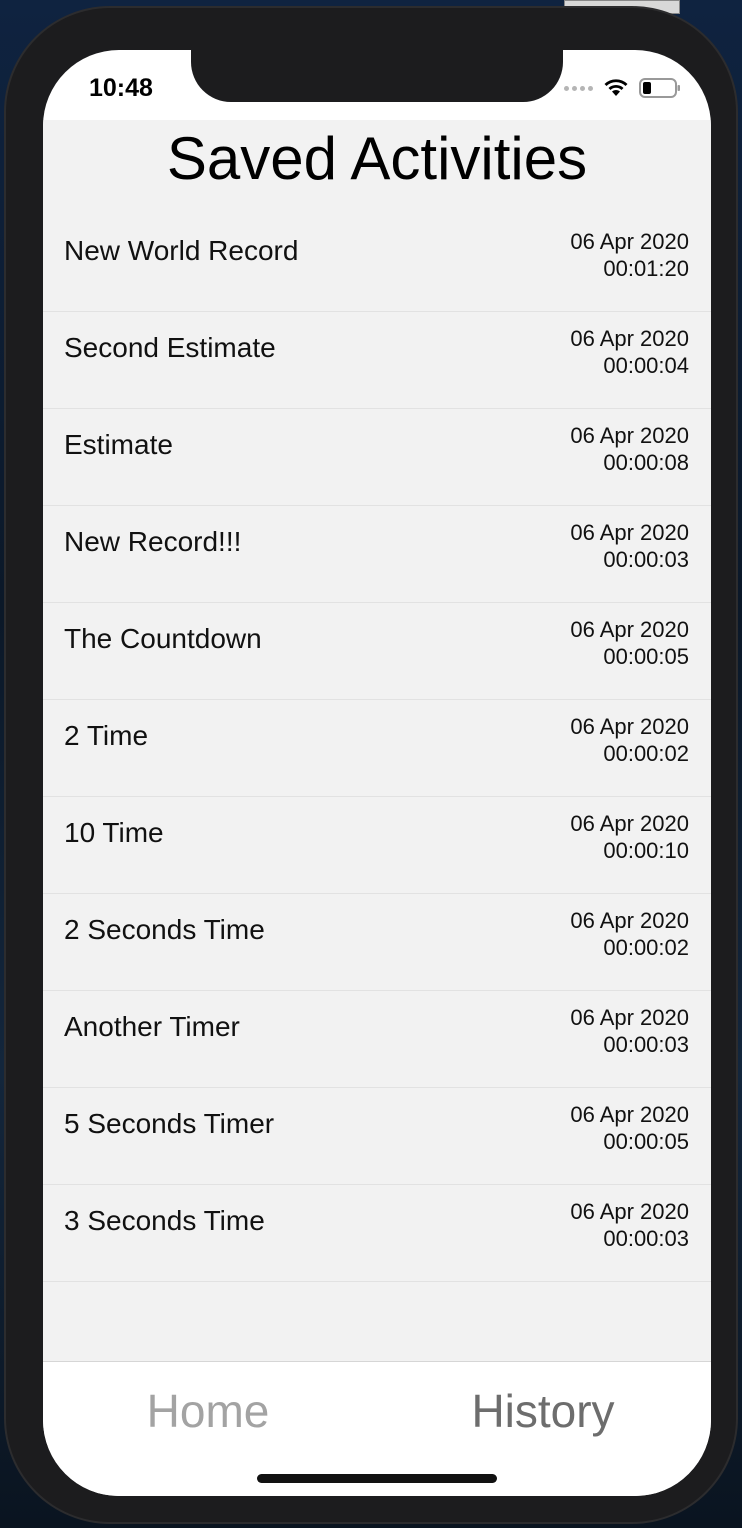  What do you see at coordinates (164, 929) in the screenshot?
I see `activity-name: 2 Seconds Time` at bounding box center [164, 929].